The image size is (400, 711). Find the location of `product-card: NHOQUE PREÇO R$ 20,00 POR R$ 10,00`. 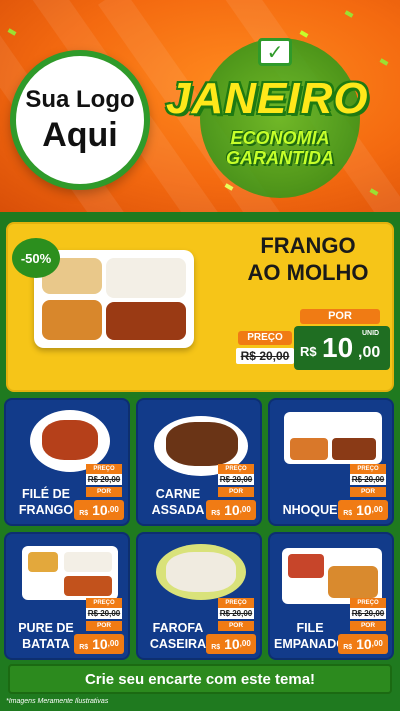

product-card: NHOQUE PREÇO R$ 20,00 POR R$ 10,00 is located at coordinates (331, 462).